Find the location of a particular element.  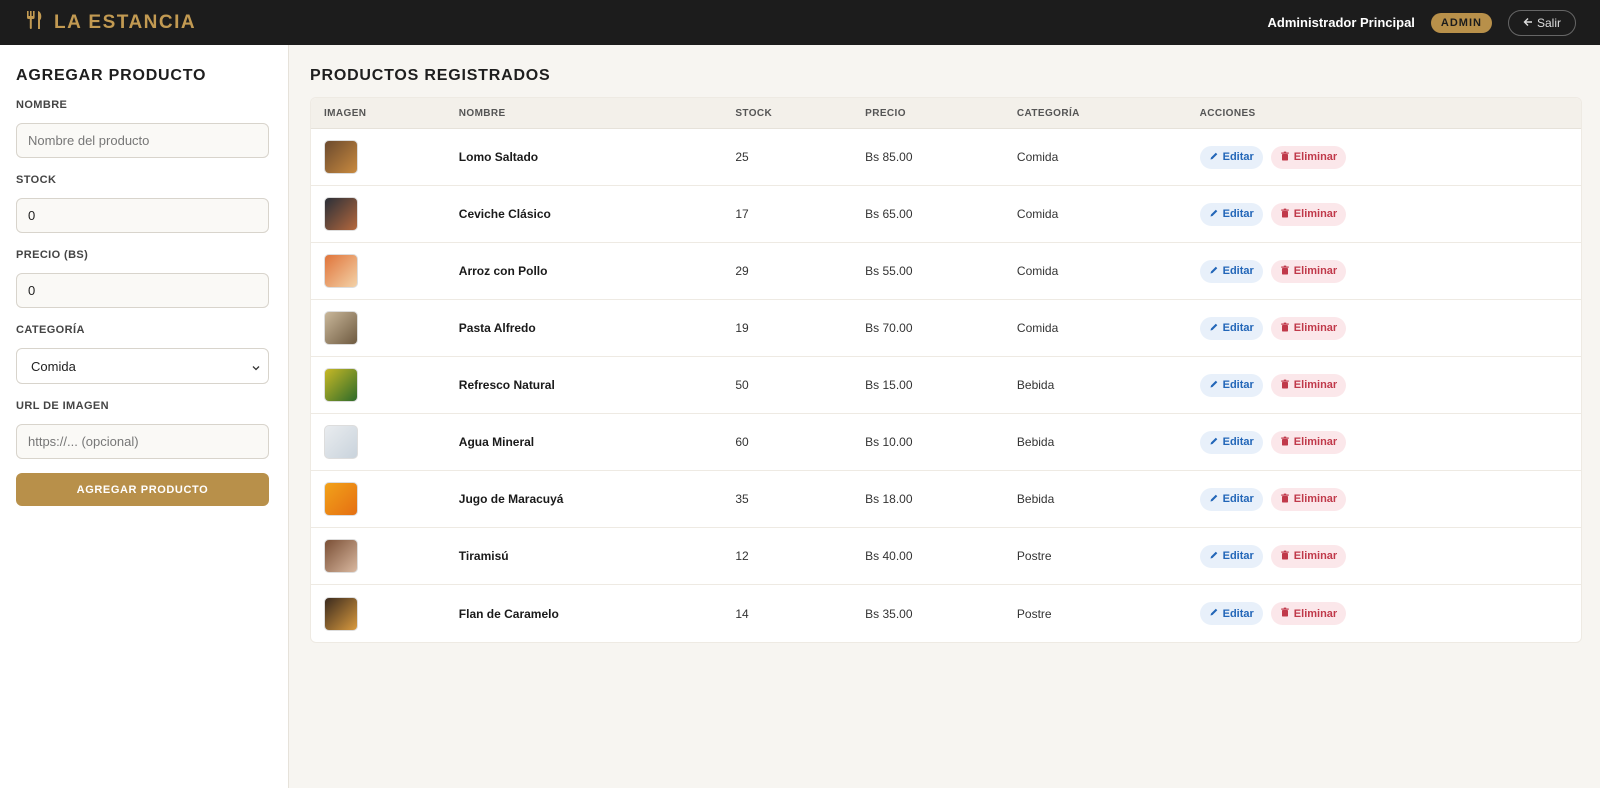

brand: LA ESTANCIA is located at coordinates (110, 22).